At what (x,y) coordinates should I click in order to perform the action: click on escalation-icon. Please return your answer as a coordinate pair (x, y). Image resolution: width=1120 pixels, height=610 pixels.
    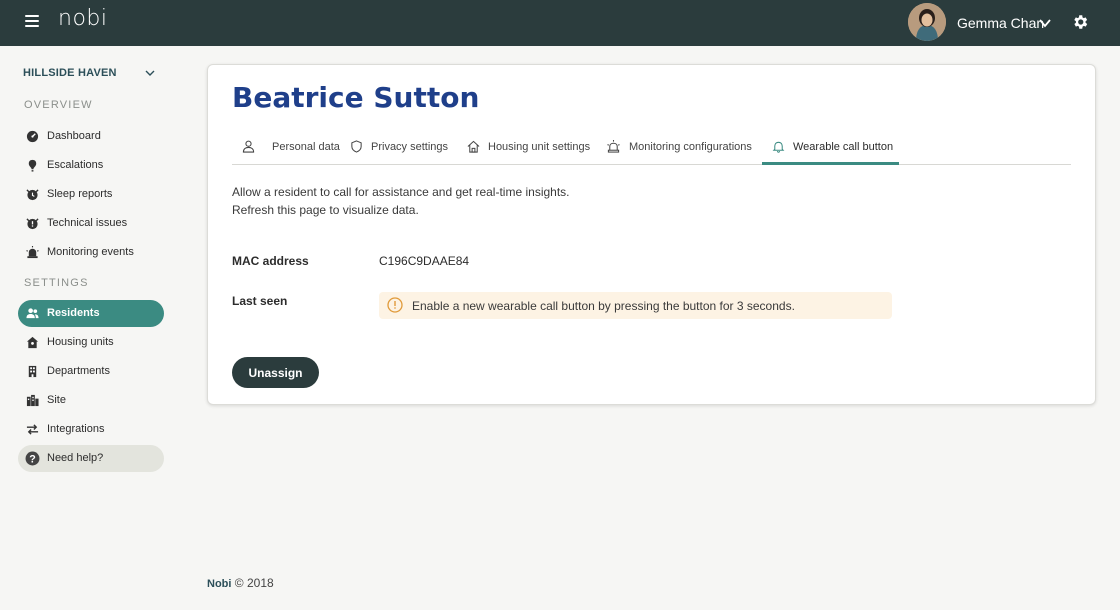
    Looking at the image, I should click on (32, 165).